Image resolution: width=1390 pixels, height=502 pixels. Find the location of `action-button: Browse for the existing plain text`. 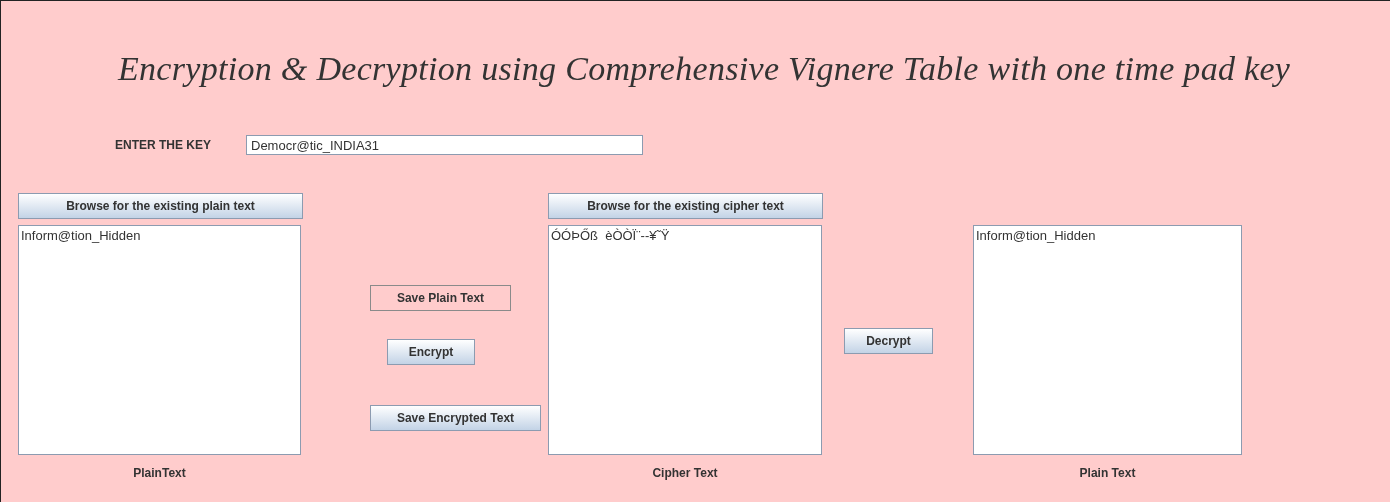

action-button: Browse for the existing plain text is located at coordinates (160, 206).